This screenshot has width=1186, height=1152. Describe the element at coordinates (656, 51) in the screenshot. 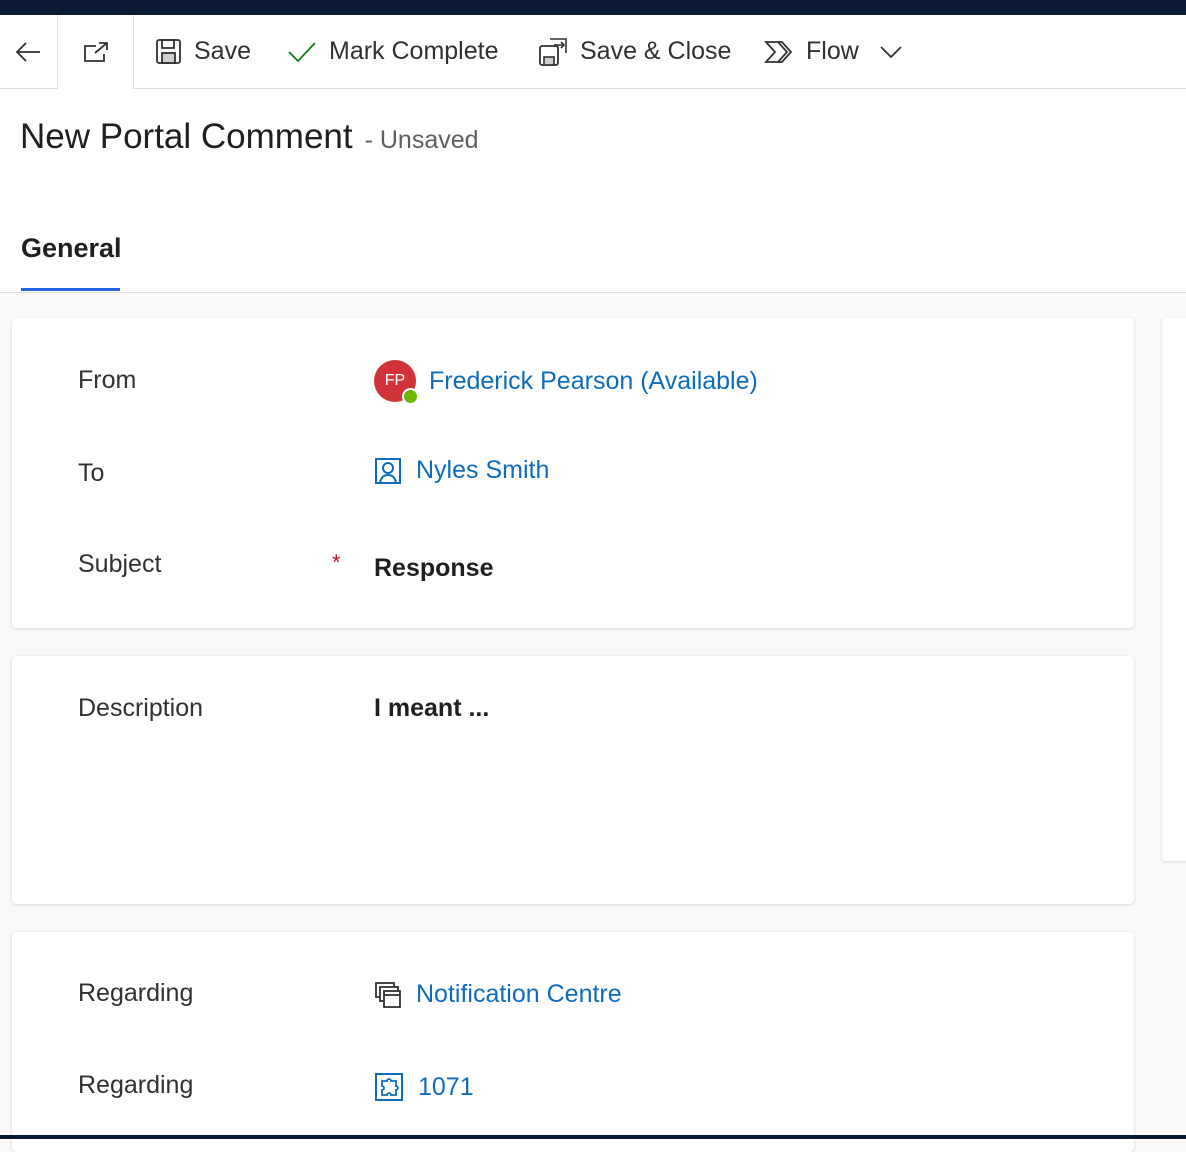

I see `save-and-close-label: Save & Close` at that location.